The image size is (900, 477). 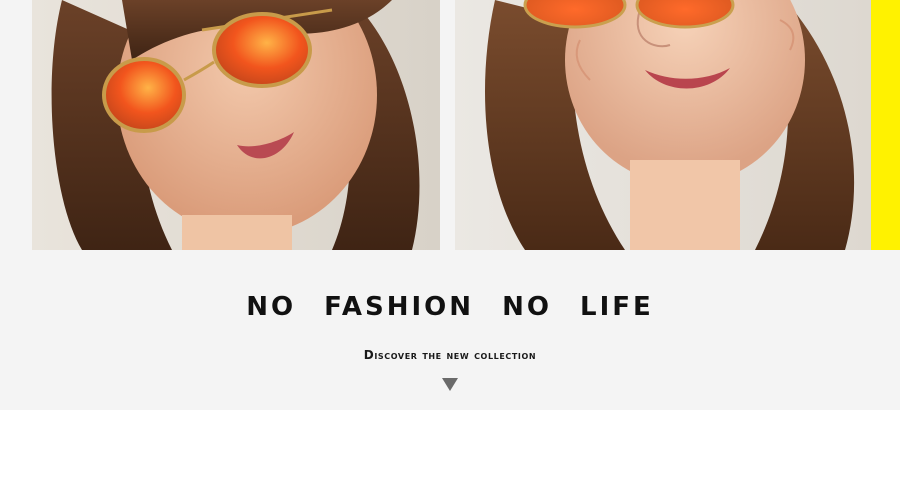 I want to click on triangle-down-icon, so click(x=450, y=384).